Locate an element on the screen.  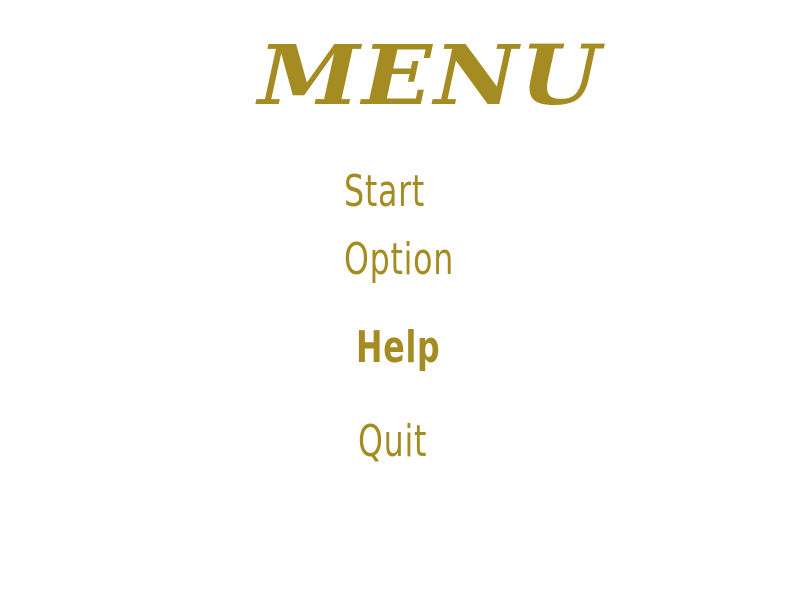
option-button: Option is located at coordinates (399, 260).